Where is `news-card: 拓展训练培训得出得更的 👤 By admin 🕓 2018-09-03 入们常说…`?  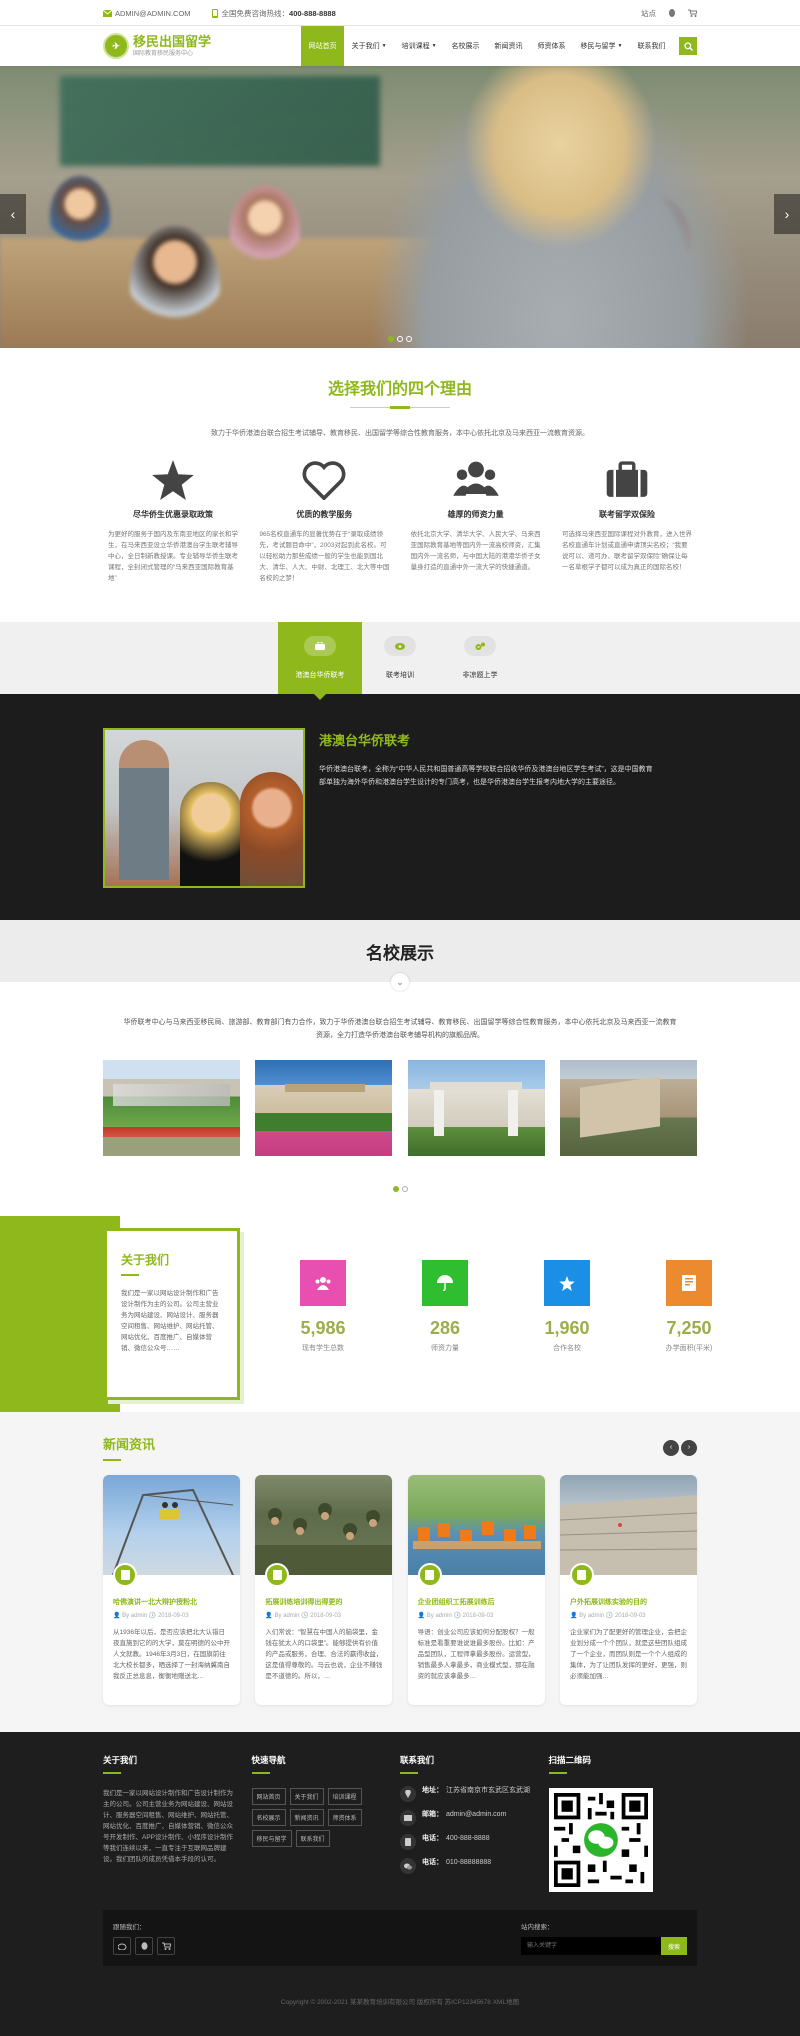
news-card: 拓展训练培训得出得更的 👤 By admin 🕓 2018-09-03 入们常说… is located at coordinates (324, 1590).